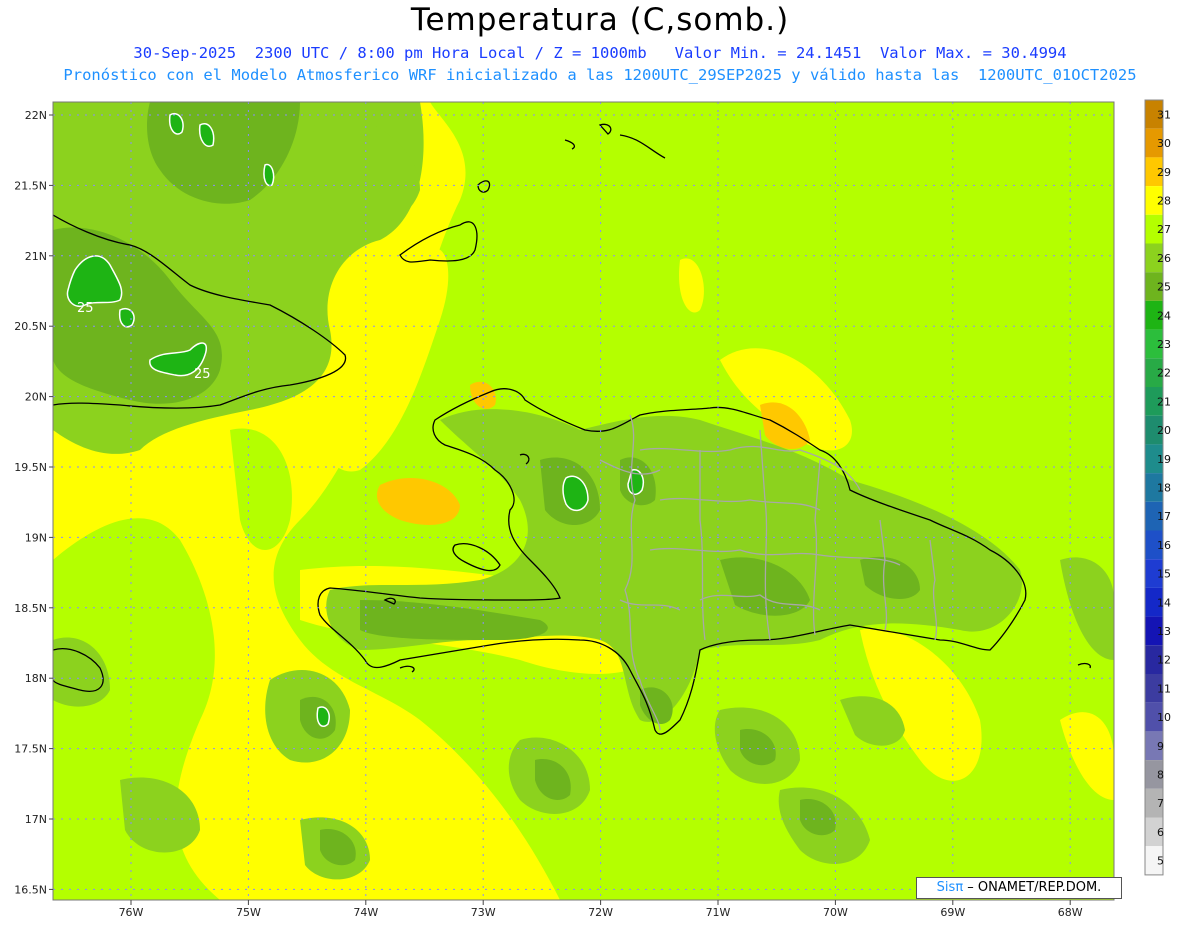 The height and width of the screenshot is (927, 1200). I want to click on contour-label-25-a: 25, so click(85, 308).